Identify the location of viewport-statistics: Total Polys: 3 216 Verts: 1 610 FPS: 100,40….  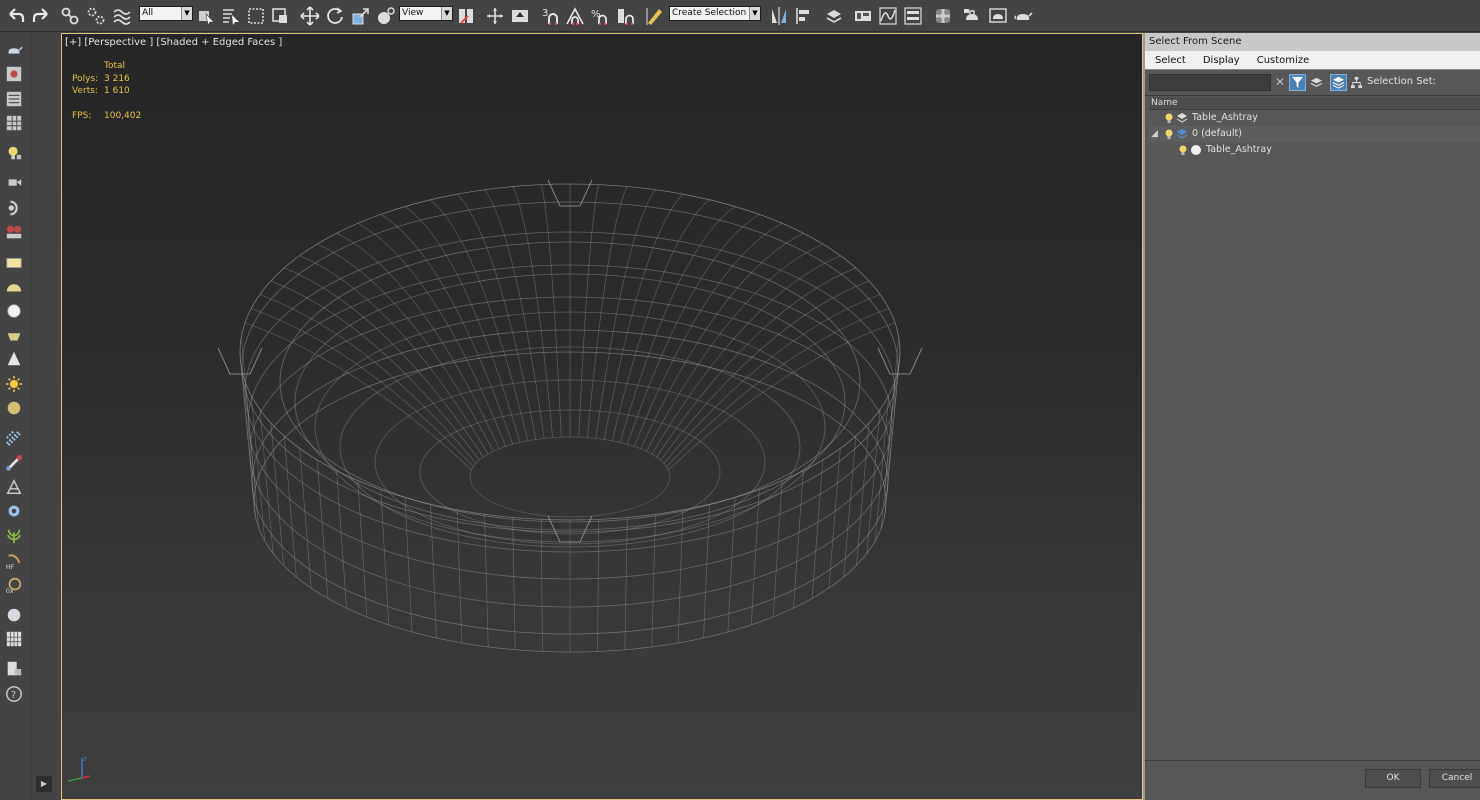
(106, 91).